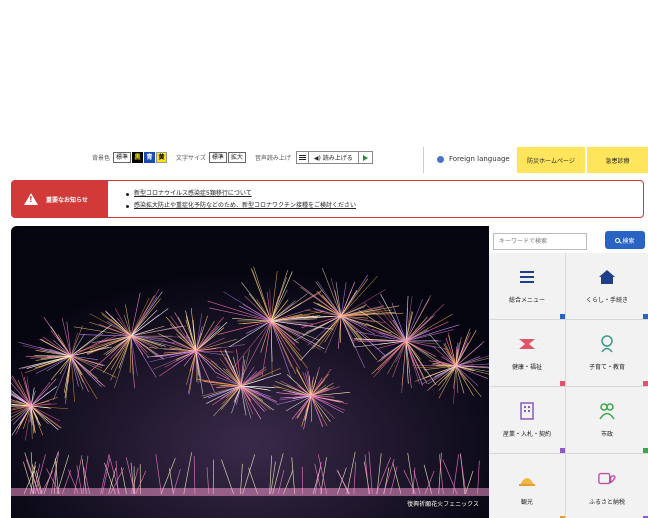  Describe the element at coordinates (365, 157) in the screenshot. I see `play-icon` at that location.